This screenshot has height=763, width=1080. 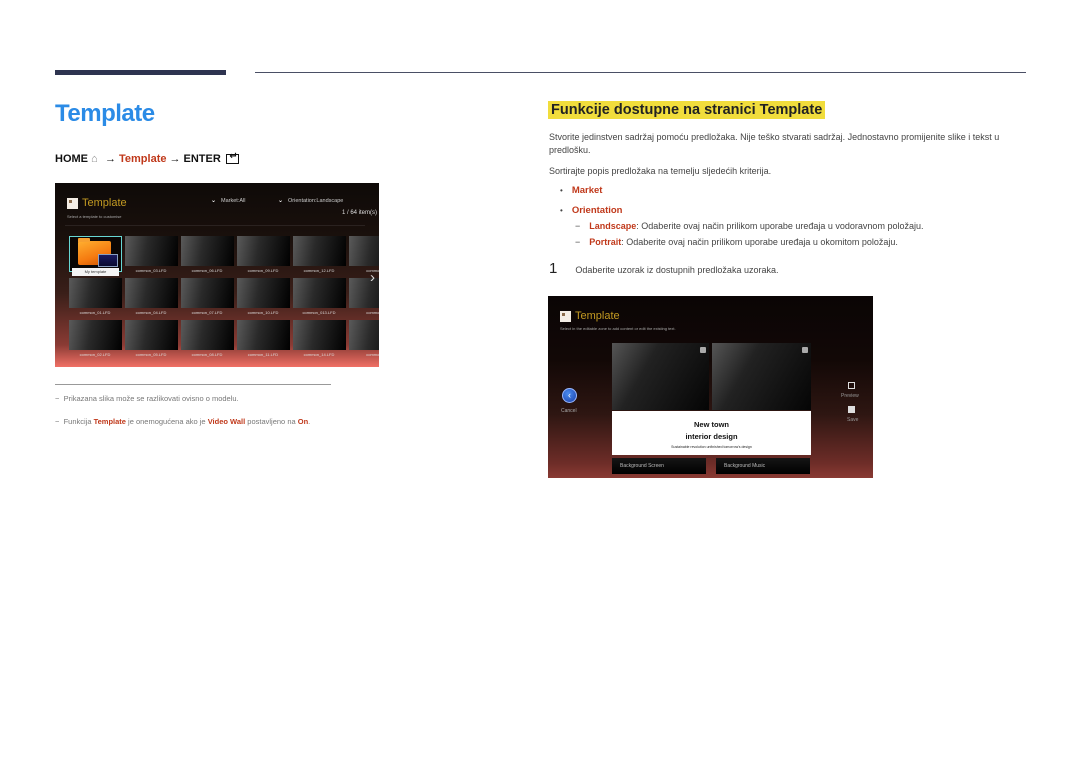 What do you see at coordinates (95, 272) in the screenshot?
I see `my-template-label: My template` at bounding box center [95, 272].